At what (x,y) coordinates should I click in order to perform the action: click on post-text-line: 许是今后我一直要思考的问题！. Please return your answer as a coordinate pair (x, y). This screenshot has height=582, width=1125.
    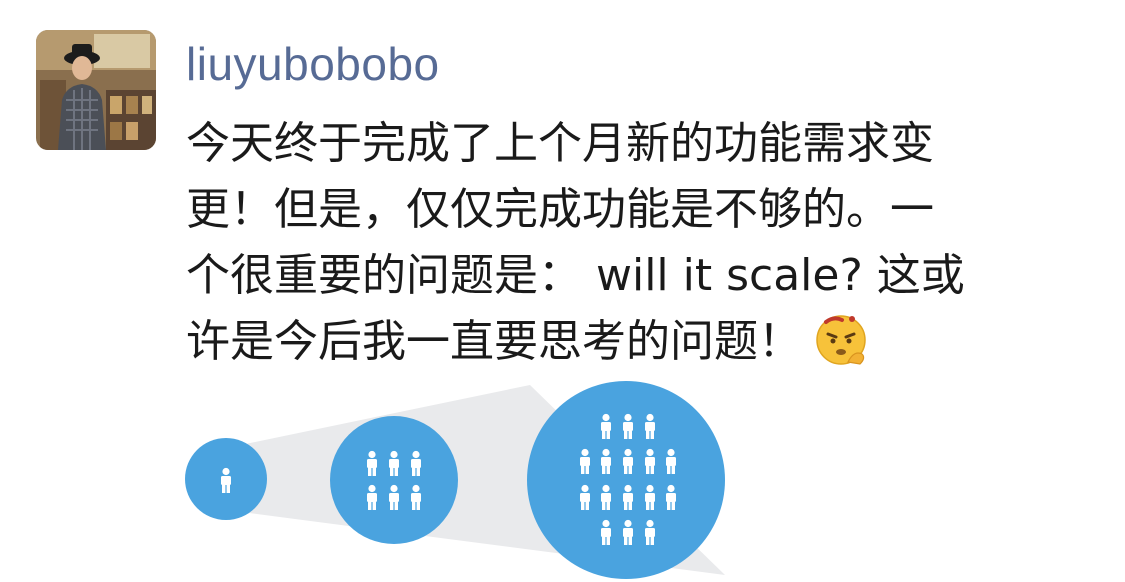
    Looking at the image, I should click on (636, 342).